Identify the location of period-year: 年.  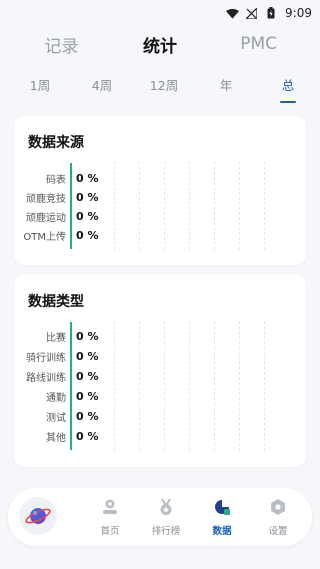
(226, 86).